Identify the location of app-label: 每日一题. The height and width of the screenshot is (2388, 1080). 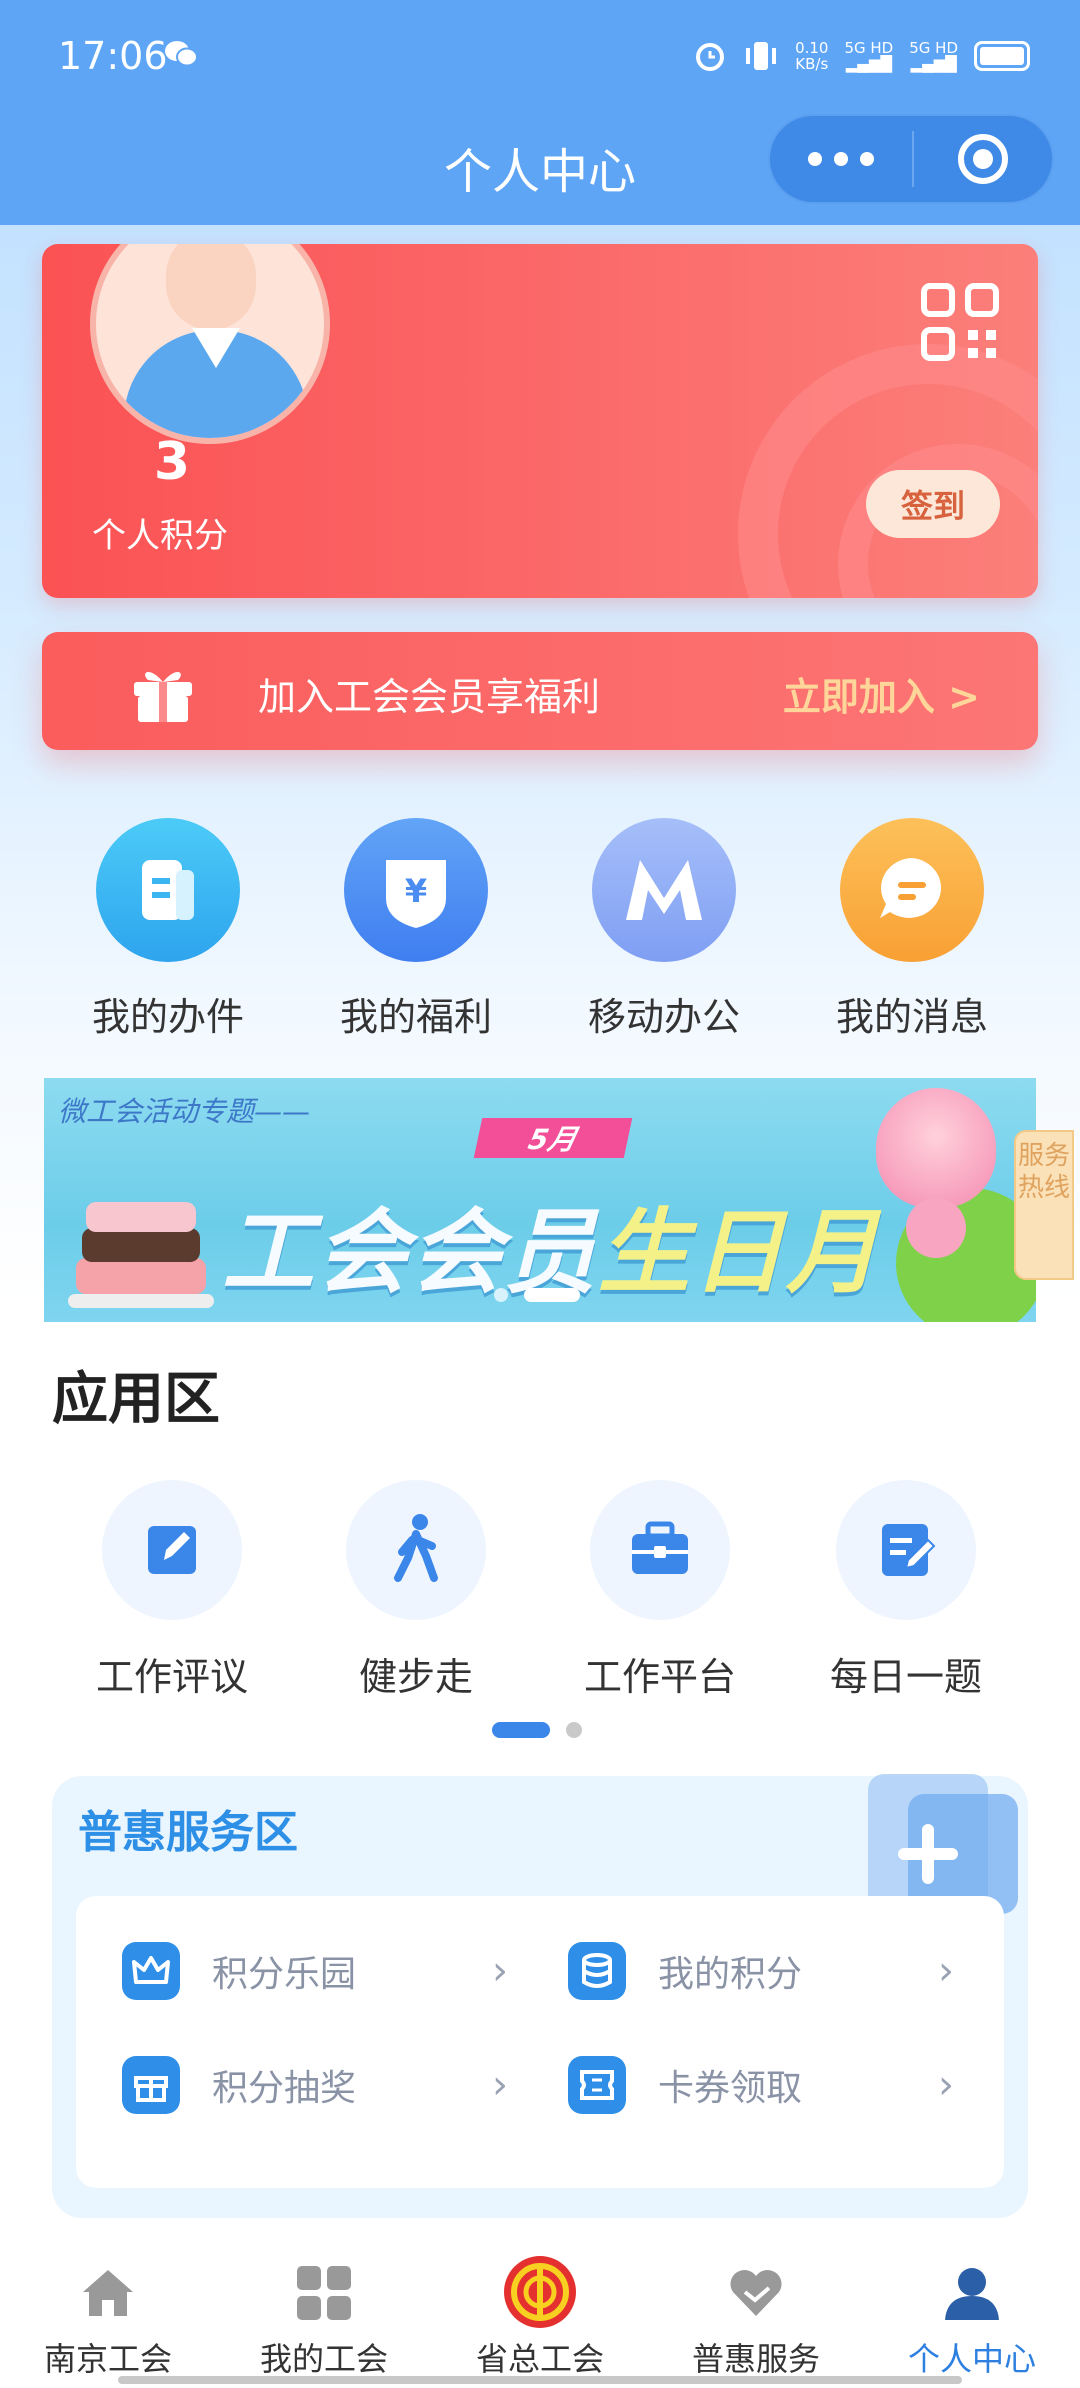
(905, 1677).